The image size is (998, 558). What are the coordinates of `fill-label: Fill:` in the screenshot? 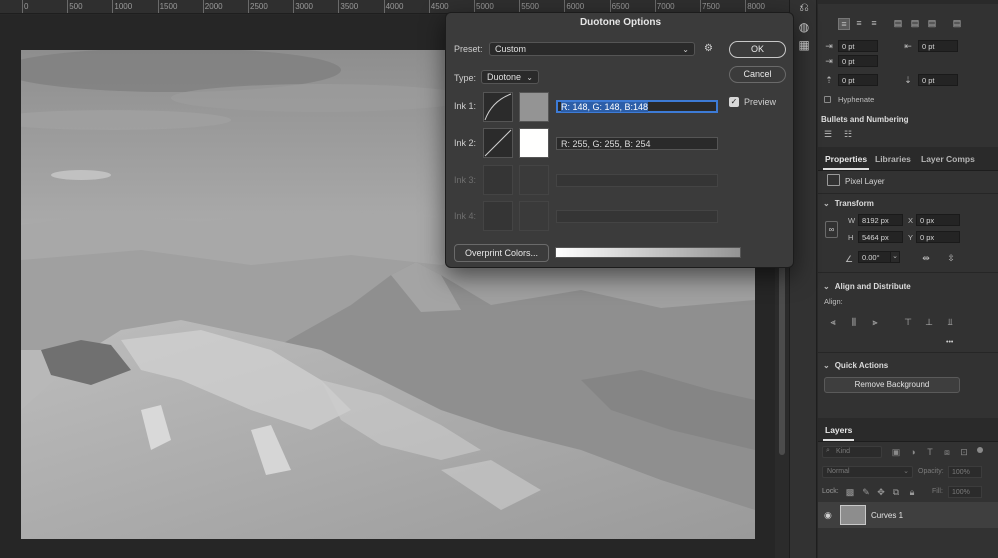 It's located at (937, 491).